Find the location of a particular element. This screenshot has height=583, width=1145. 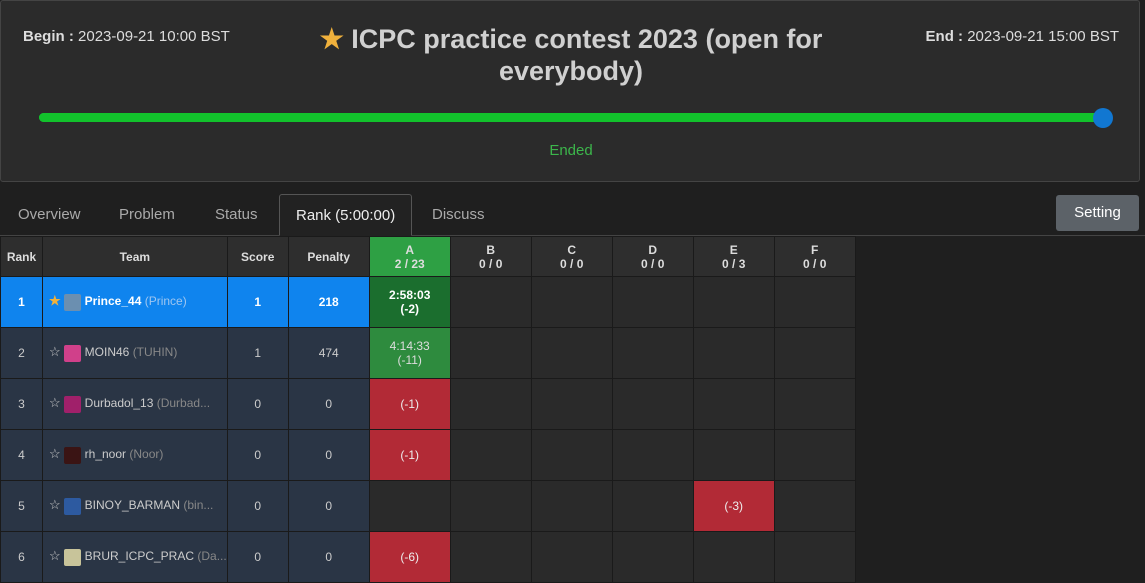

tab-status: Status is located at coordinates (236, 215).